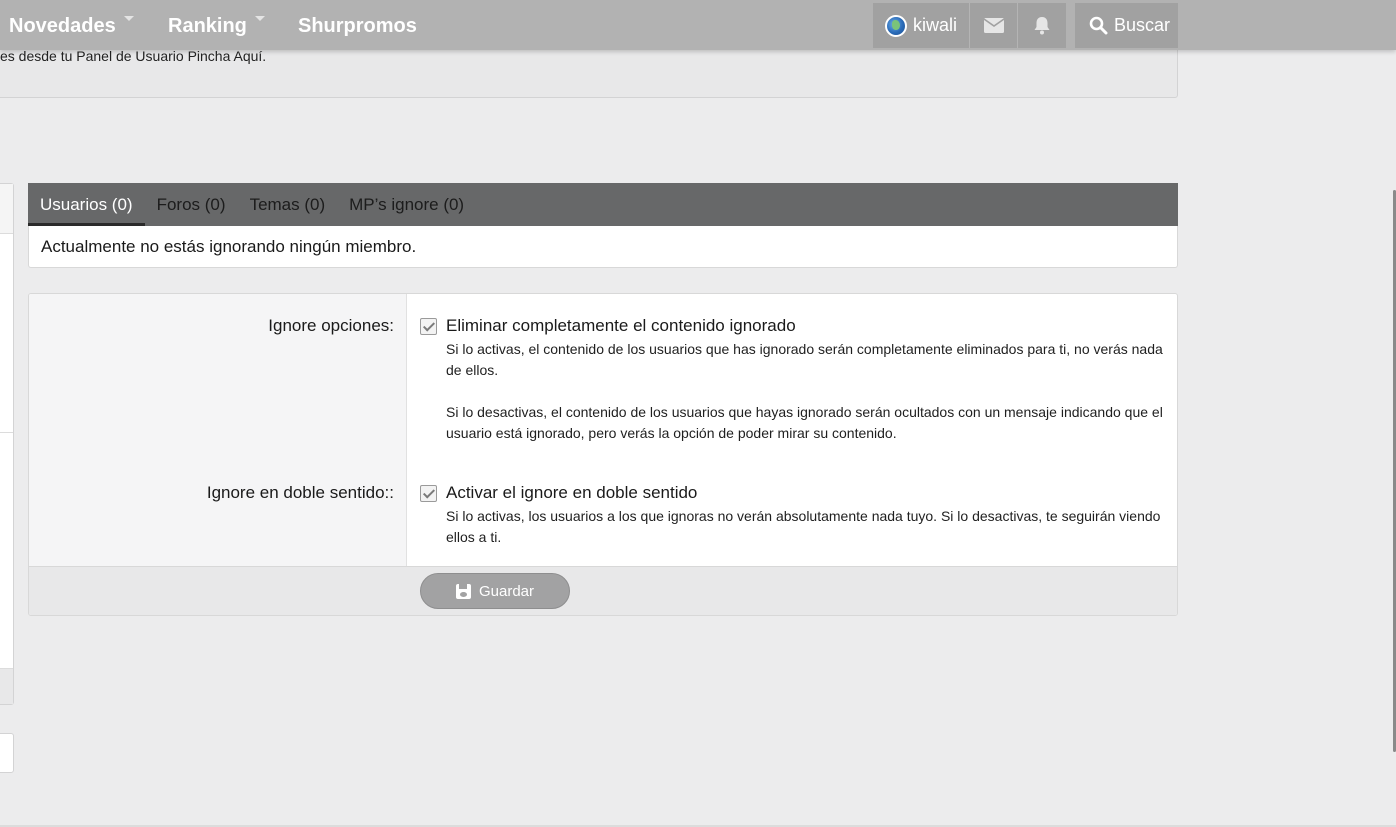  I want to click on save-button: Guardar, so click(495, 591).